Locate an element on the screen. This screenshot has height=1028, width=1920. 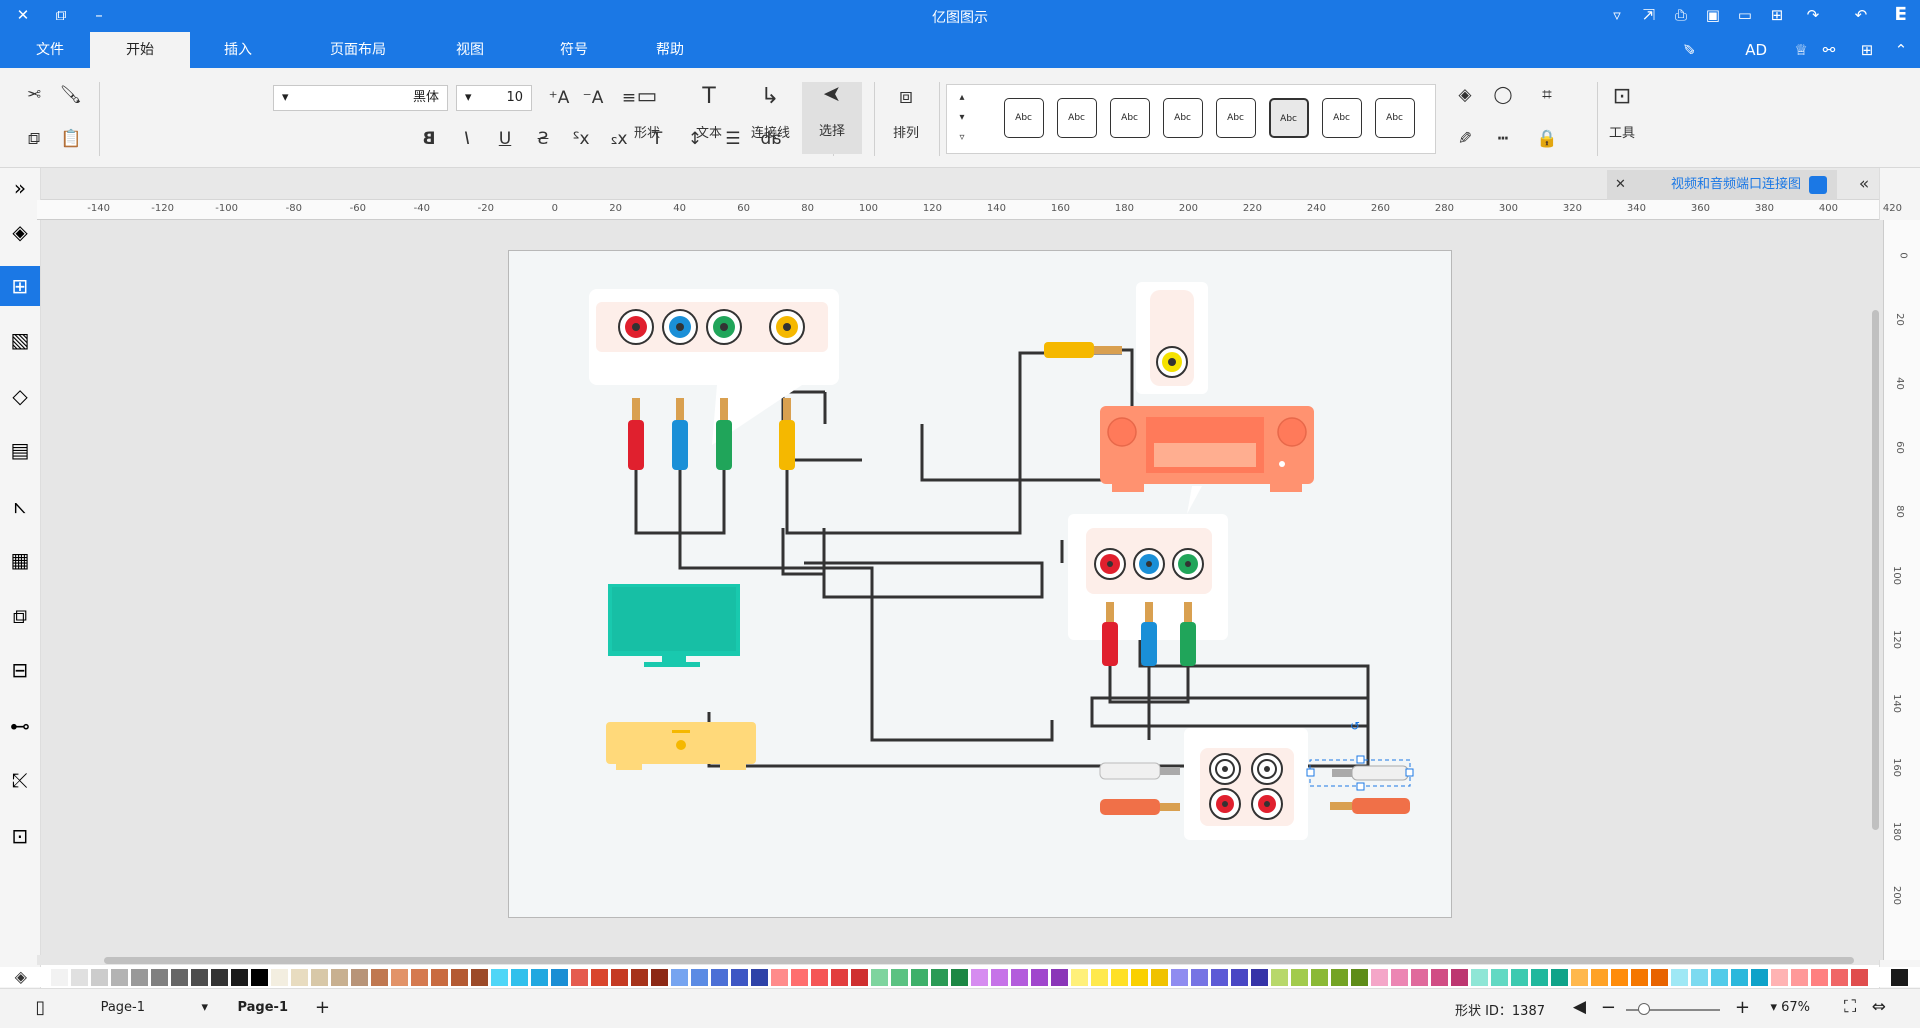
text-button-label: 文本 is located at coordinates (709, 131).